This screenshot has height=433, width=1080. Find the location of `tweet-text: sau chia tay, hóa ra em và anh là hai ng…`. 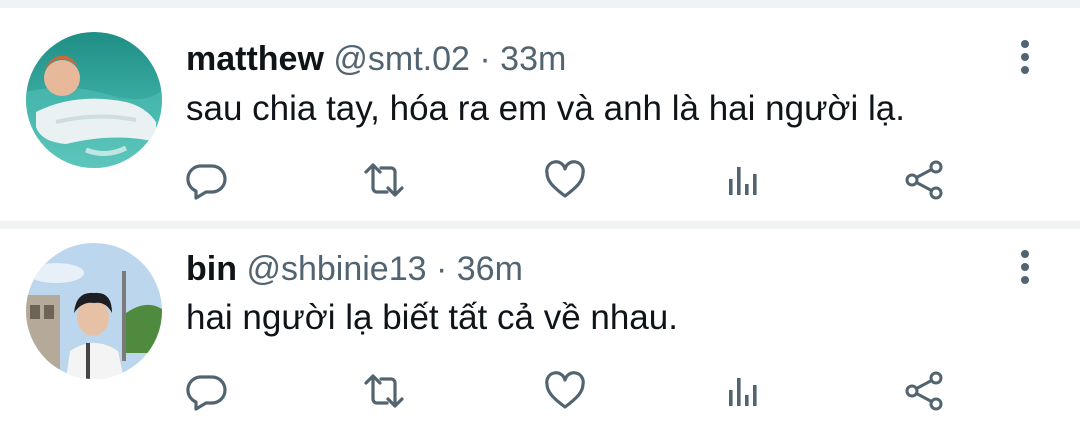

tweet-text: sau chia tay, hóa ra em và anh là hai ng… is located at coordinates (545, 108).